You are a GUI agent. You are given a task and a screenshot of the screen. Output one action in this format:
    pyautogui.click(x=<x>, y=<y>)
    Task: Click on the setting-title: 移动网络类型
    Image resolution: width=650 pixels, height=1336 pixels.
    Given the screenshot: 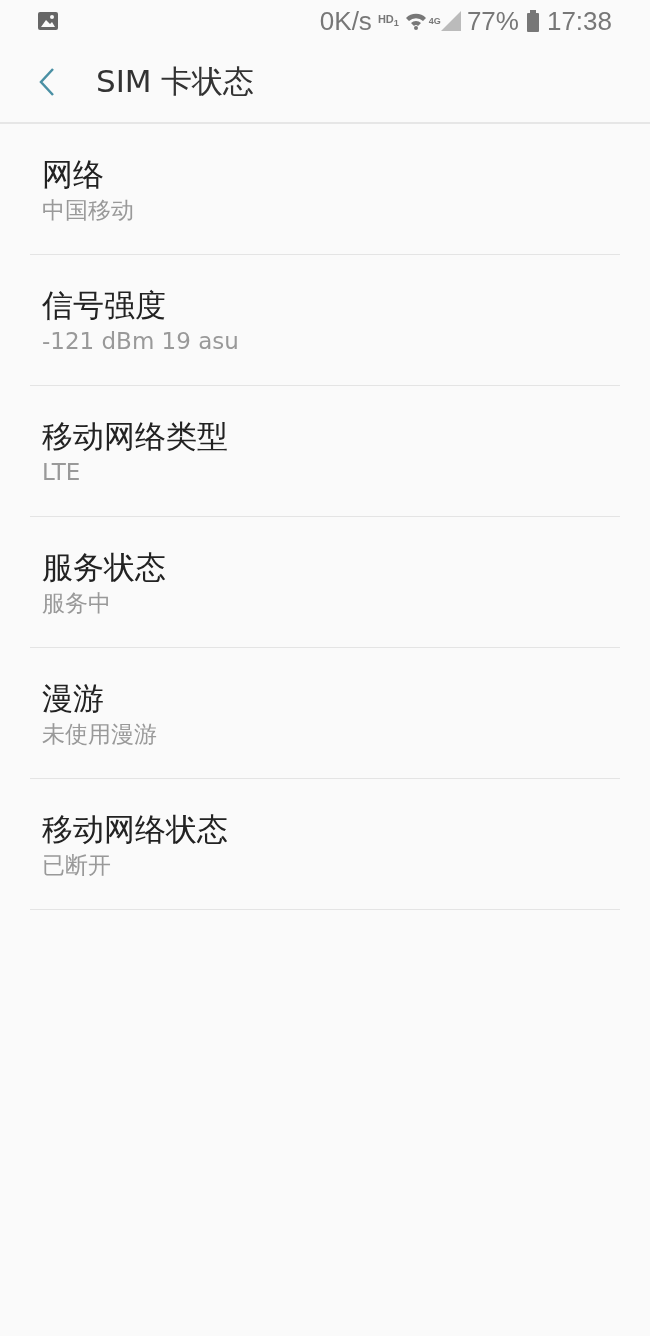 What is the action you would take?
    pyautogui.click(x=135, y=436)
    